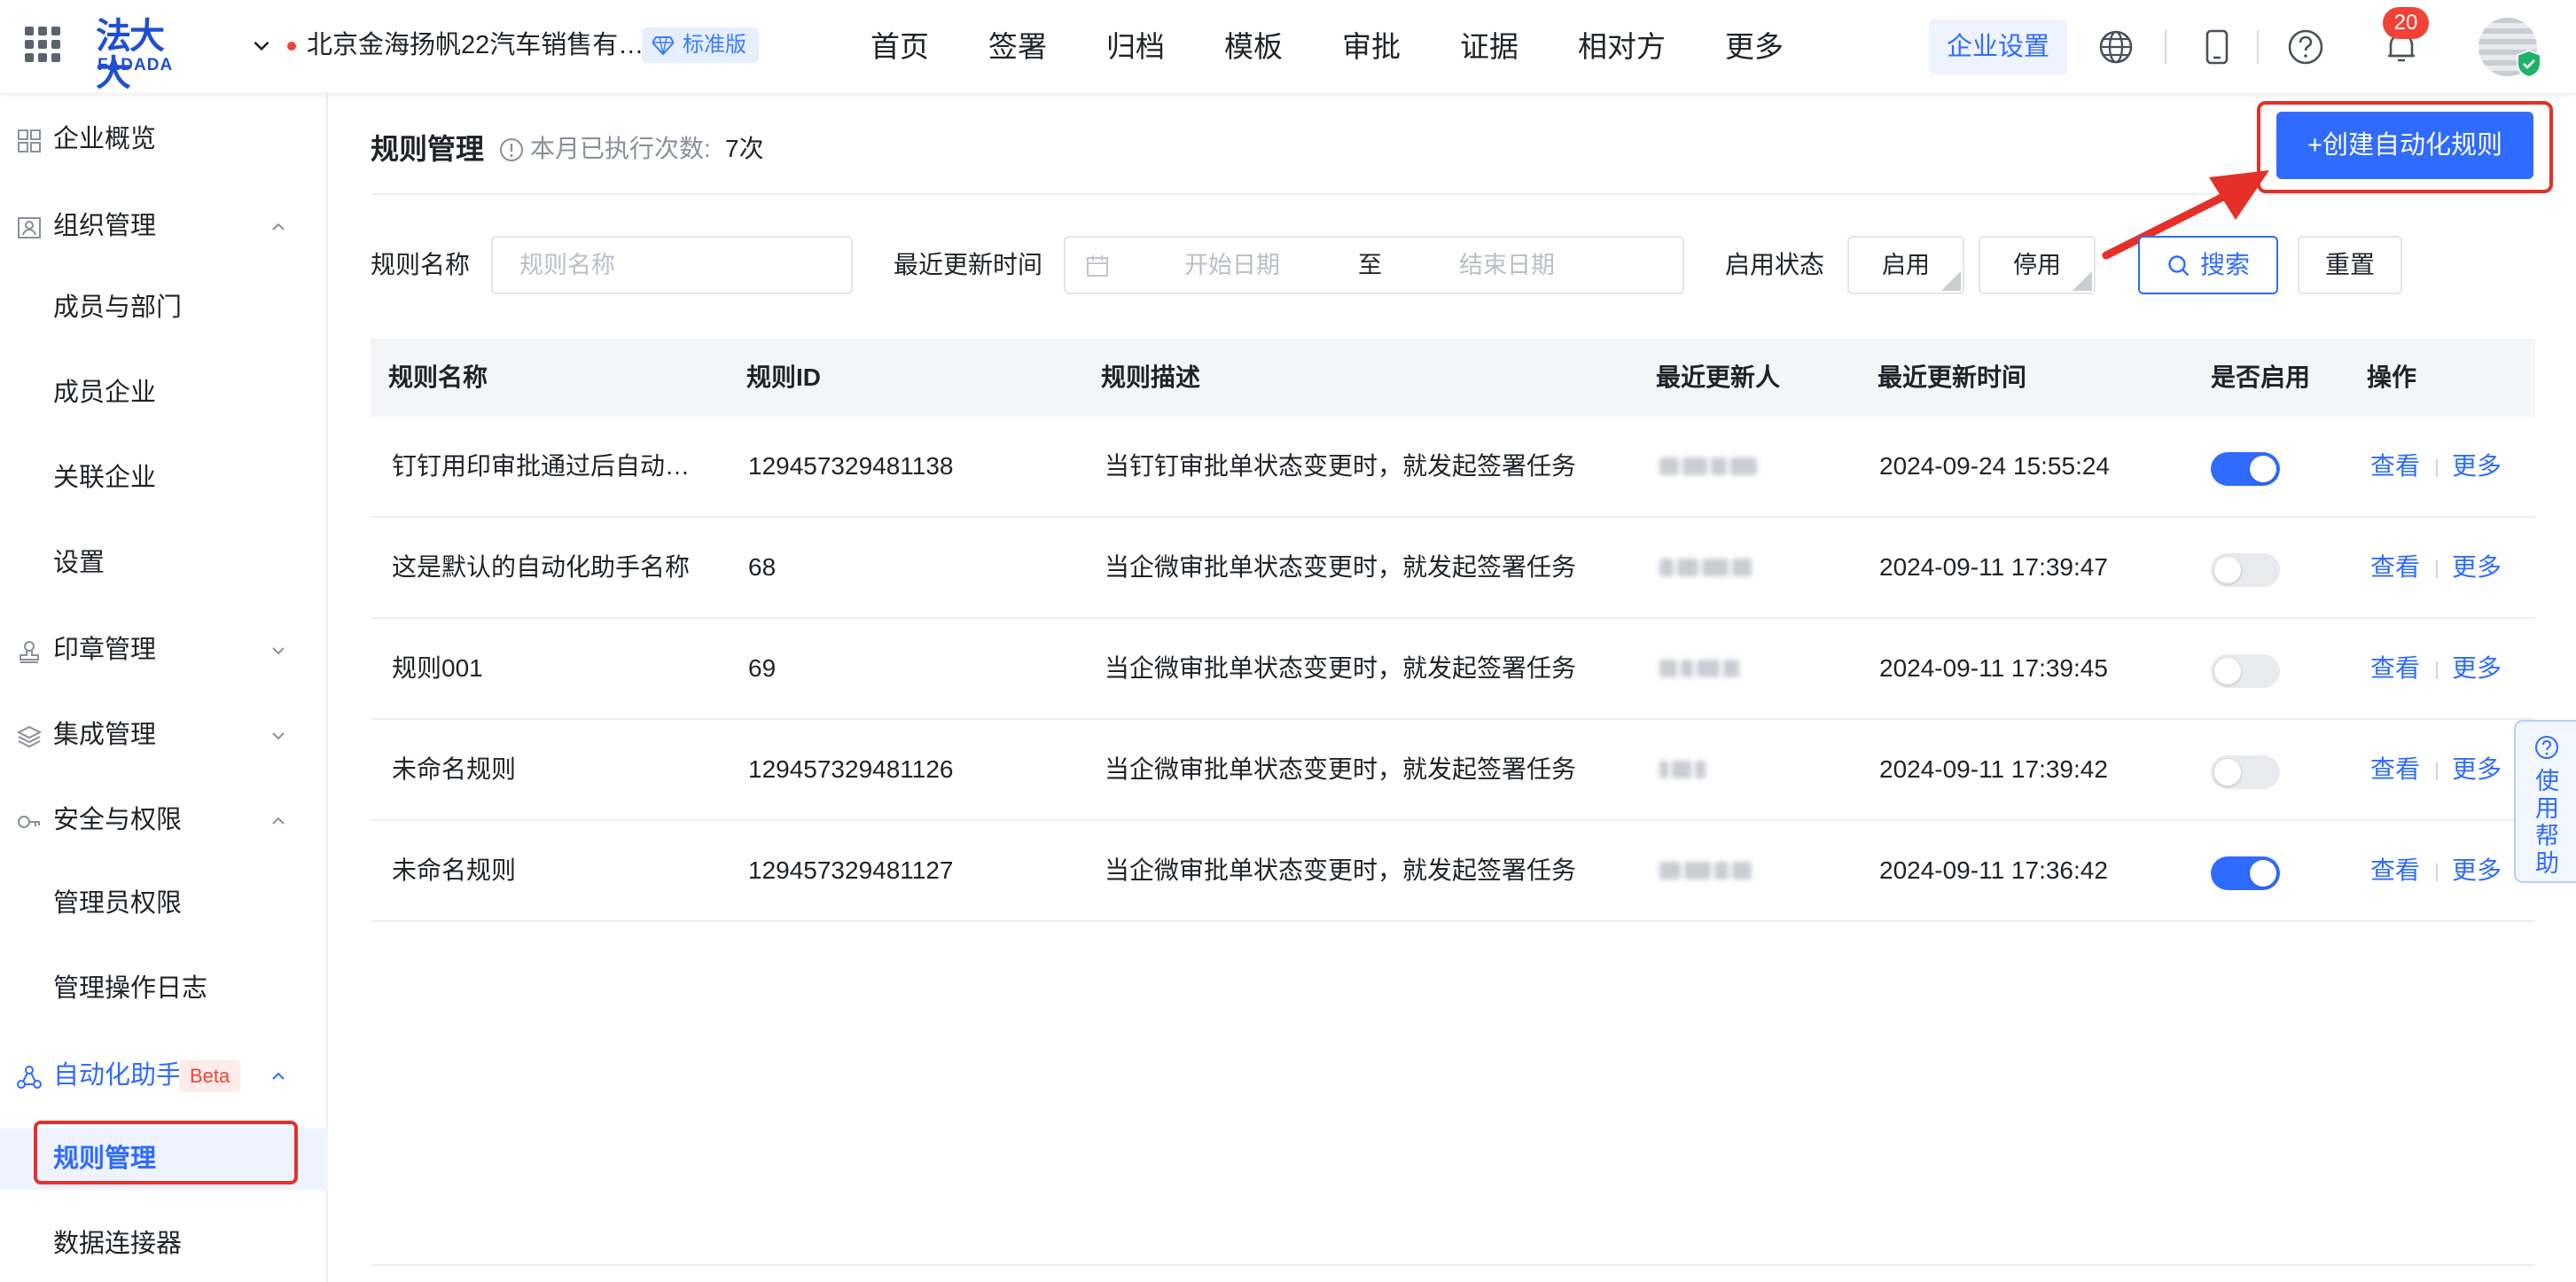 This screenshot has height=1282, width=2576. I want to click on col-header-updater: 最近更新人, so click(1718, 377).